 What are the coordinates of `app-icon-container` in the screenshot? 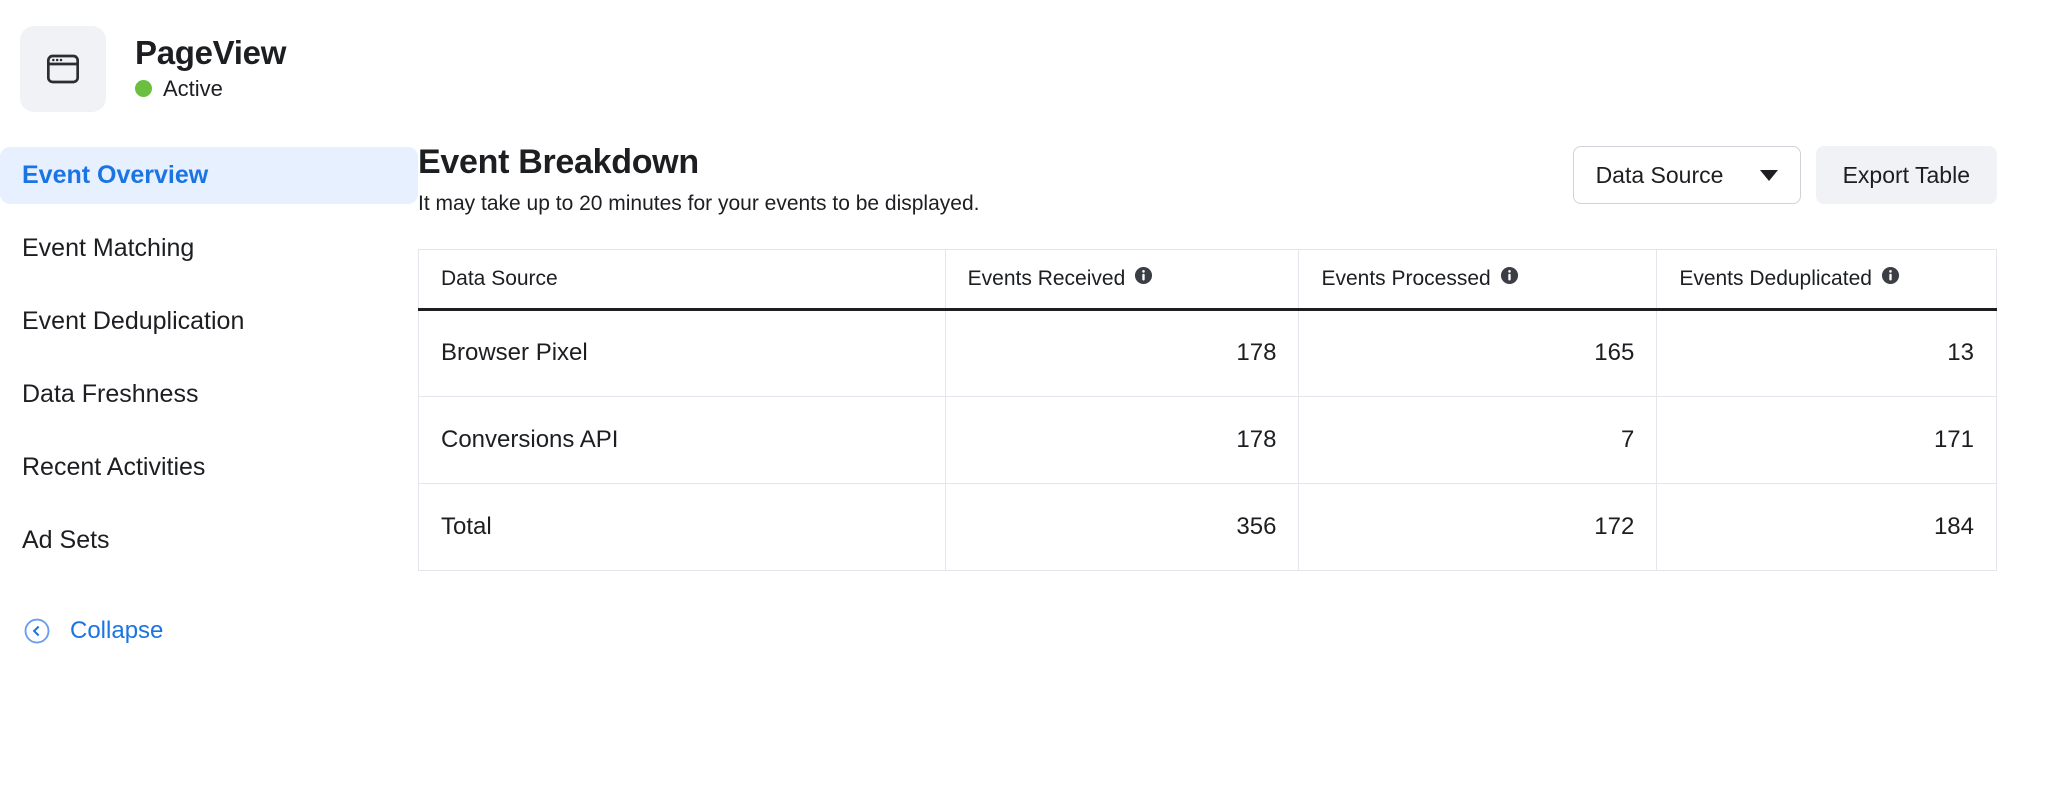 It's located at (63, 68).